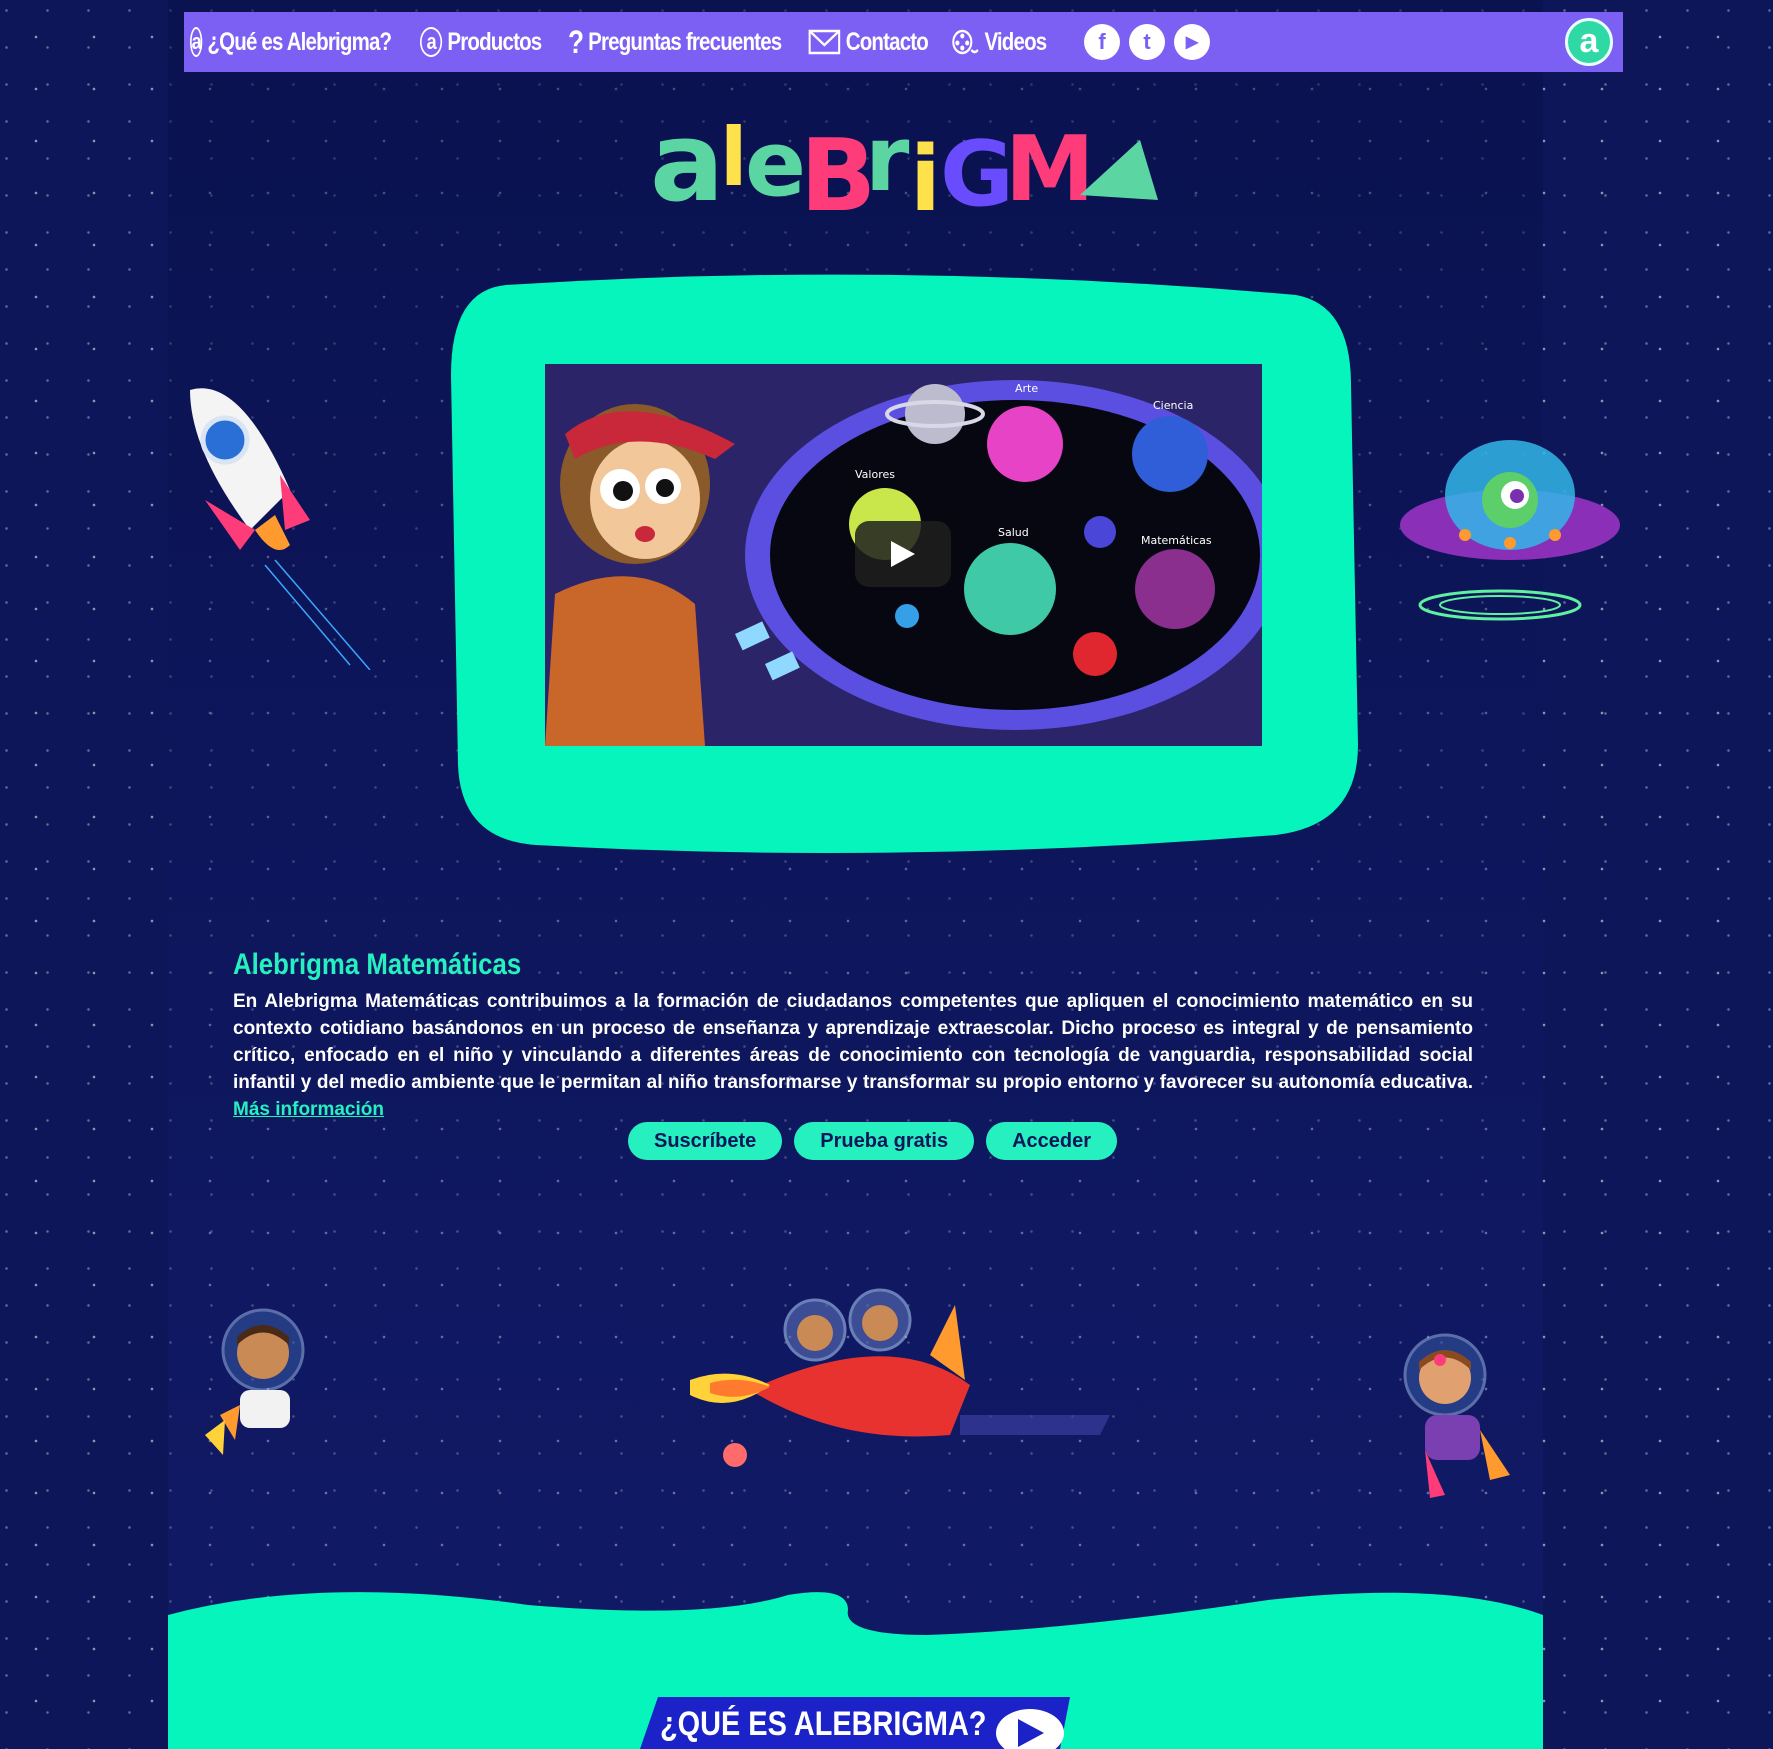  What do you see at coordinates (1176, 540) in the screenshot?
I see `planet-label: Matemáticas` at bounding box center [1176, 540].